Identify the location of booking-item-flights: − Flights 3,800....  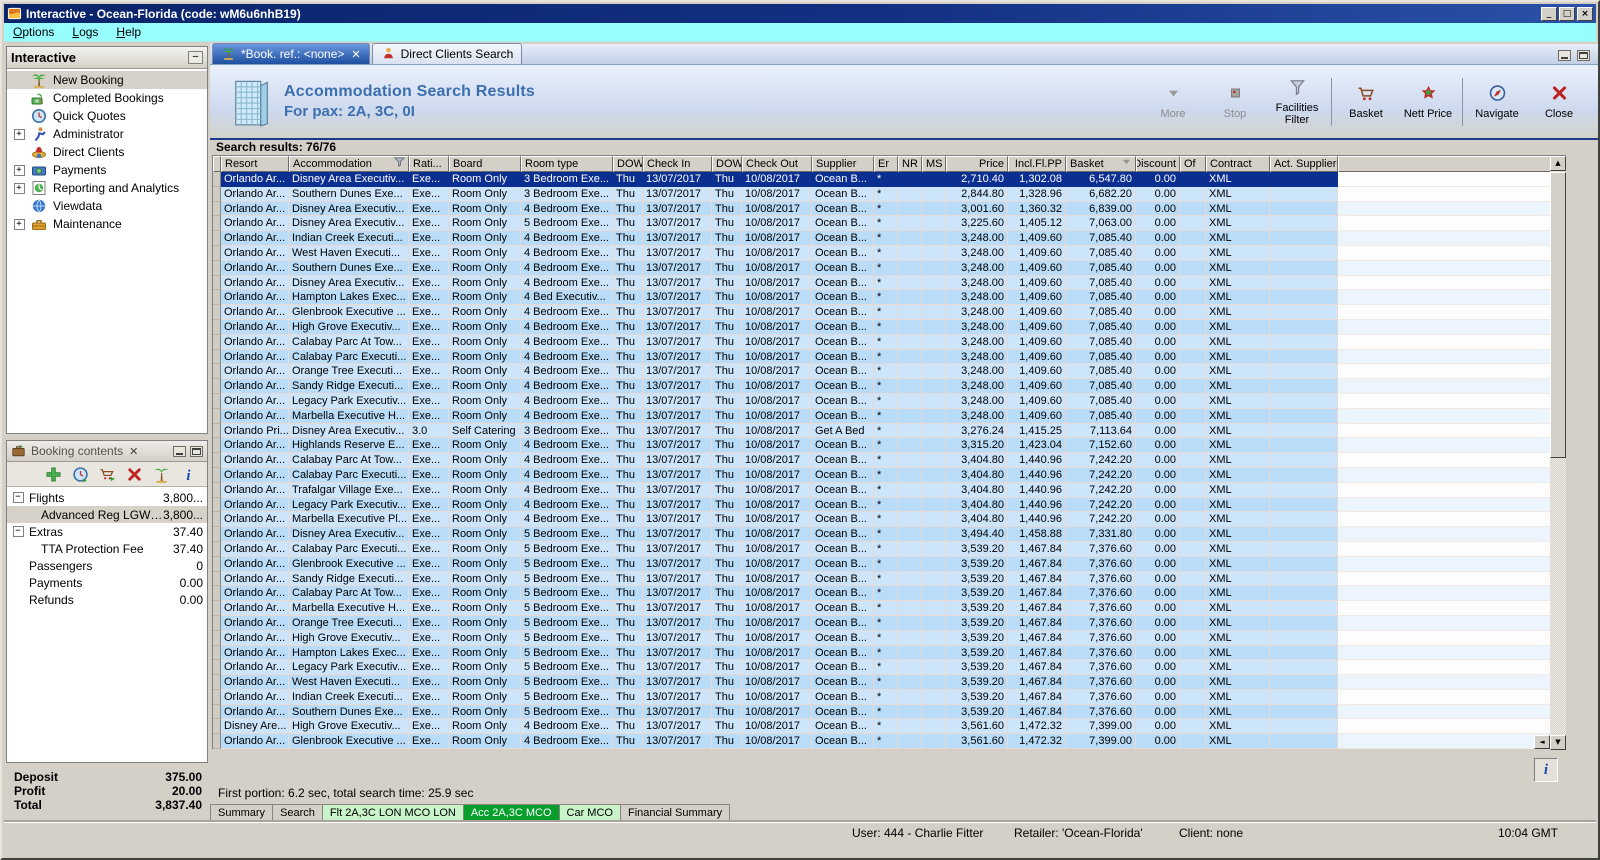
(107, 497).